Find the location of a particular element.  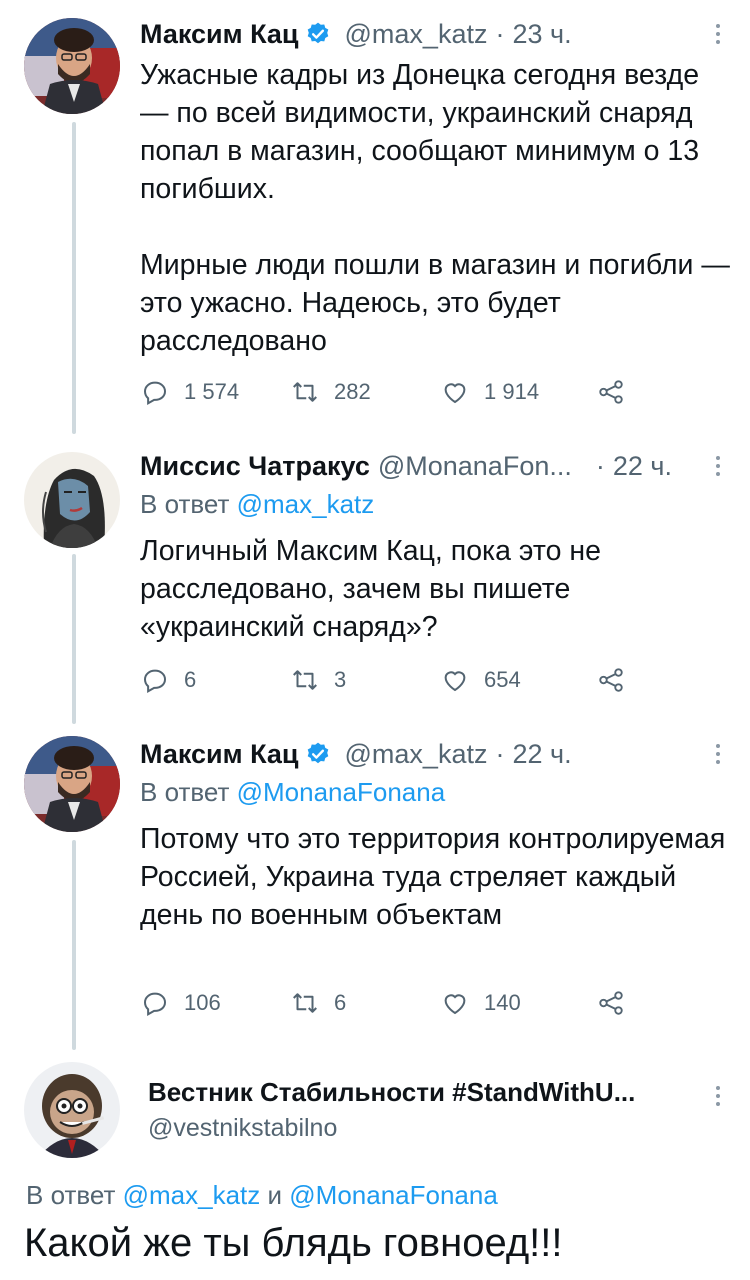

timestamp: 23 ч. is located at coordinates (541, 34).